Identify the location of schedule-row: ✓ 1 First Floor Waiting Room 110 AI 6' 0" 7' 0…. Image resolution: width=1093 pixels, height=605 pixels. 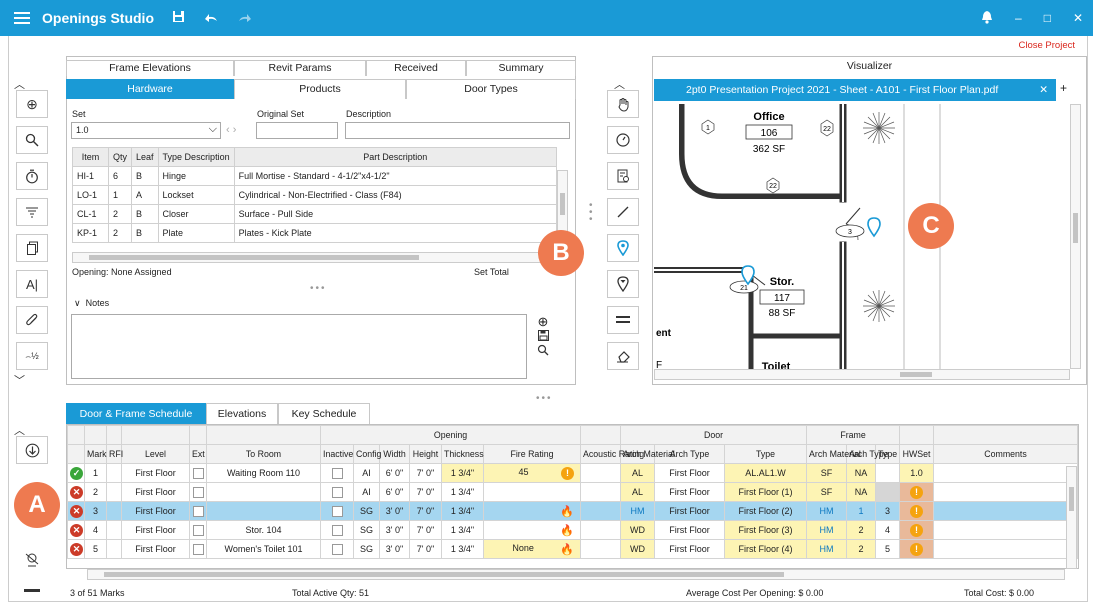
(572, 473).